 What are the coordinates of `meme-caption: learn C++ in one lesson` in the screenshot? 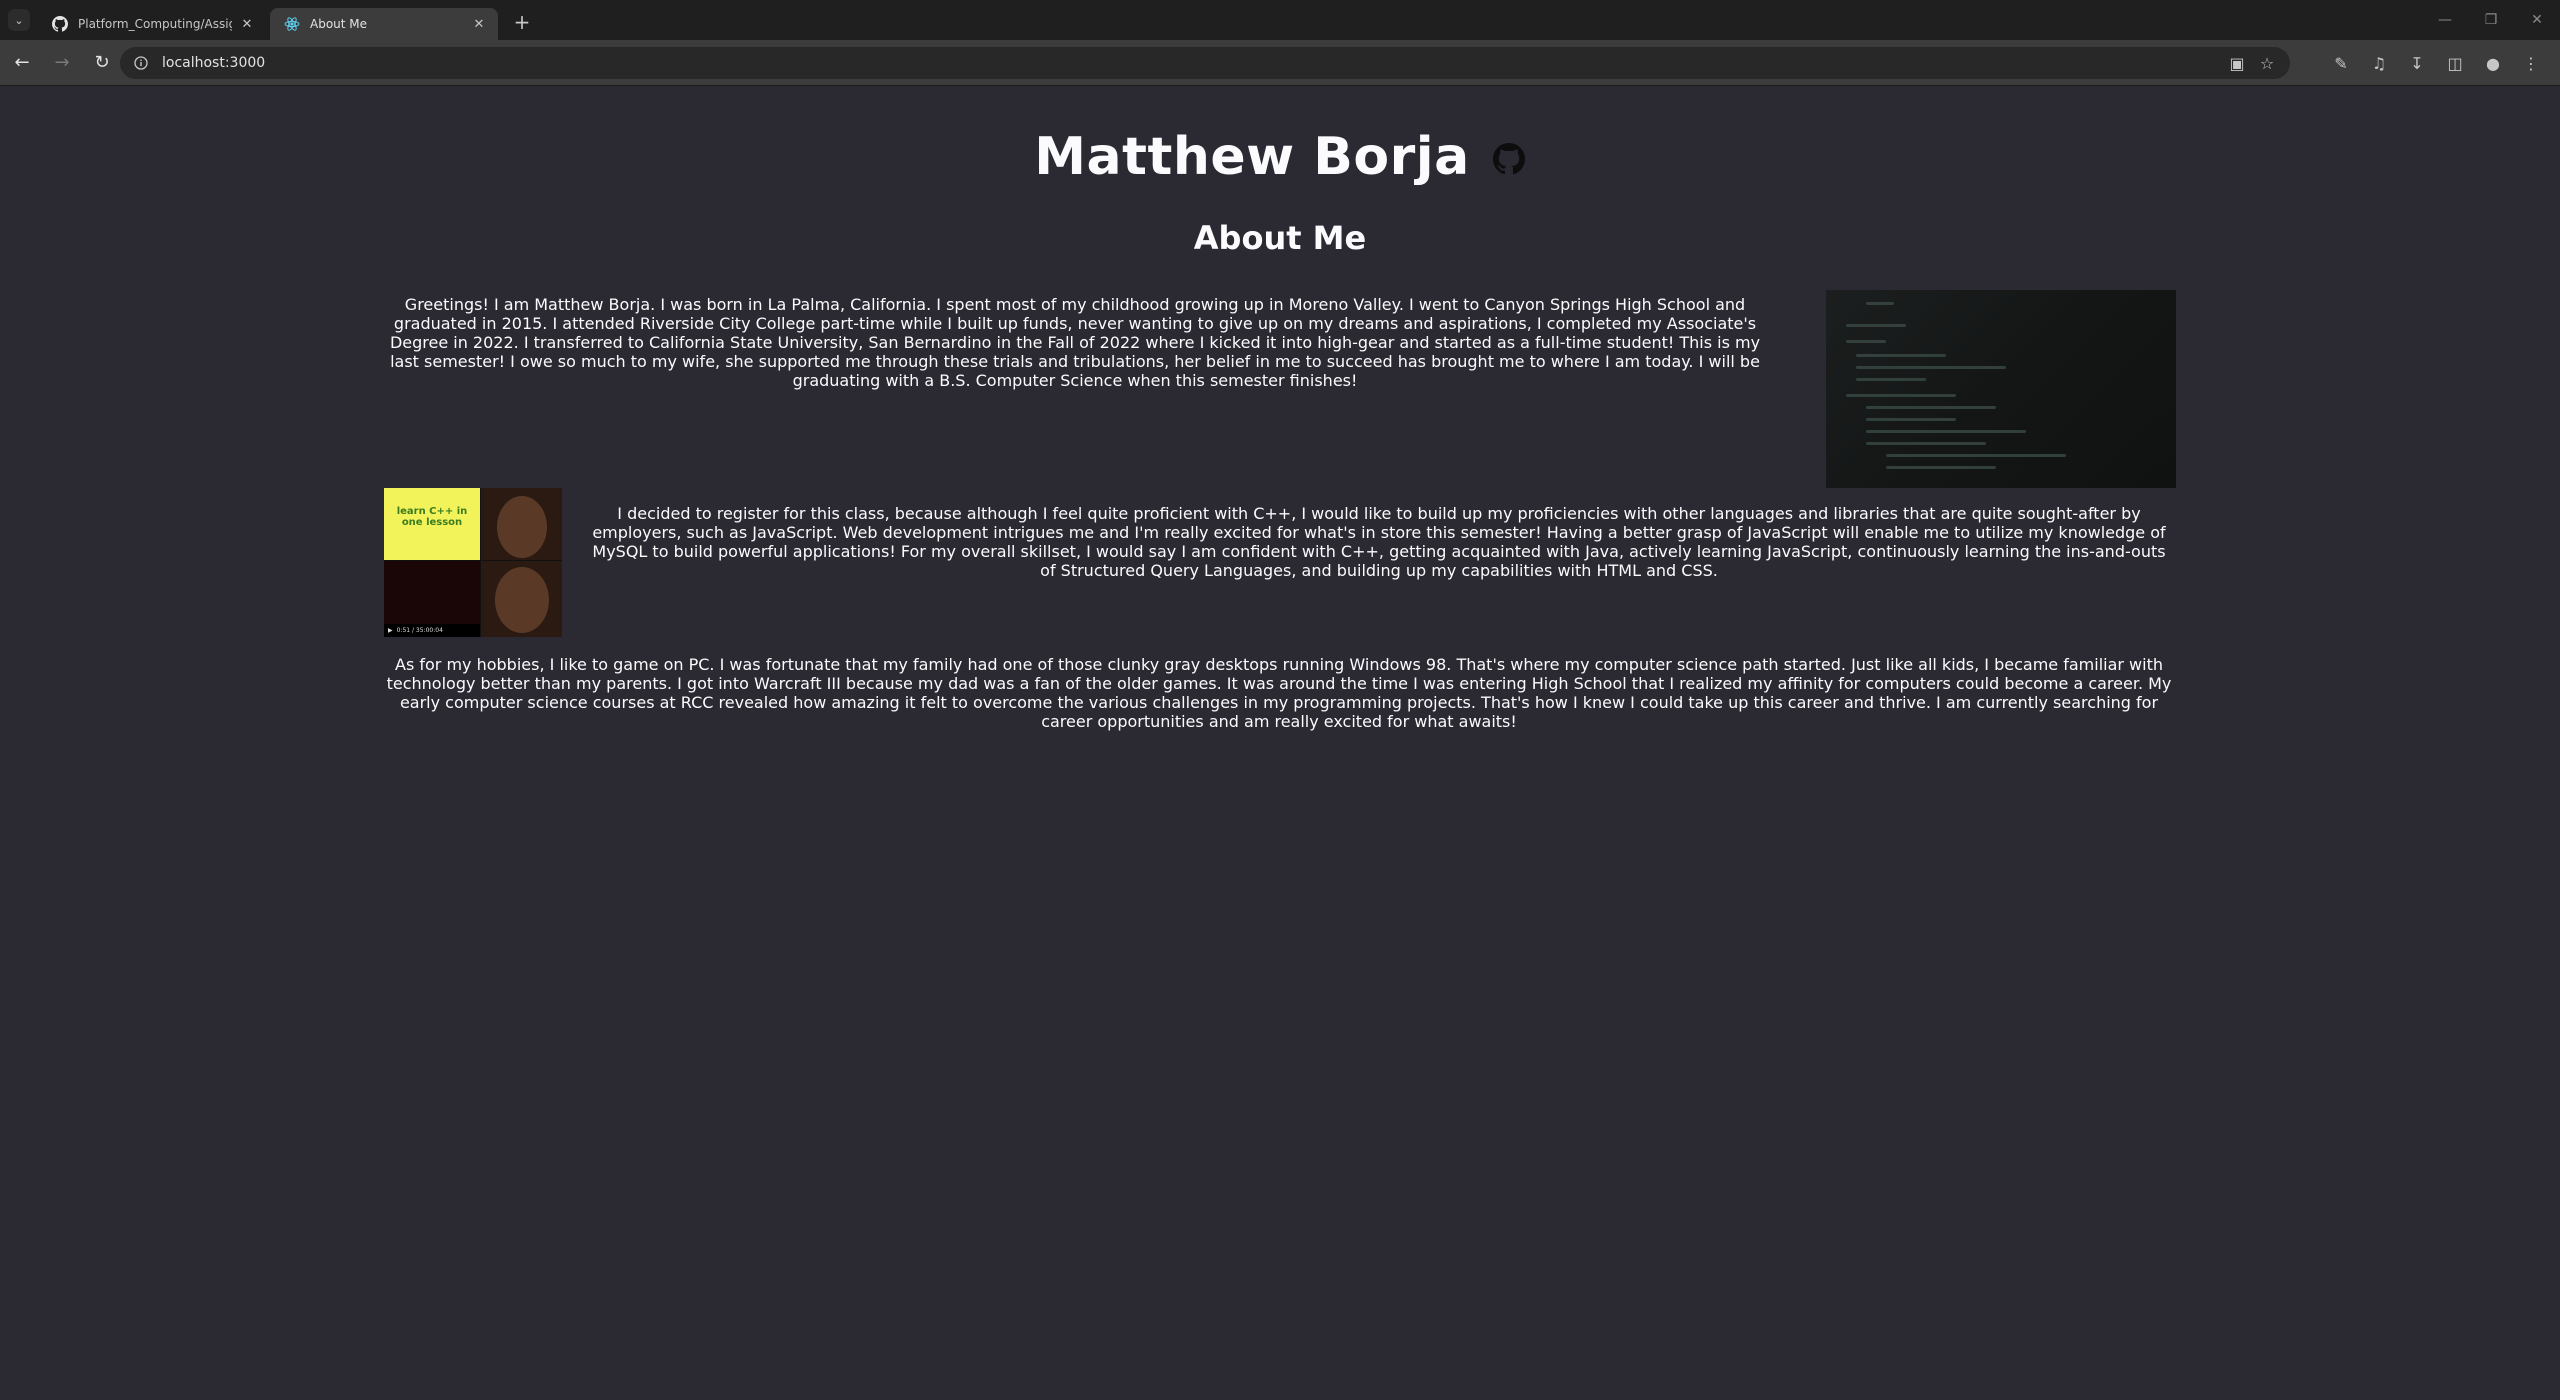 It's located at (432, 517).